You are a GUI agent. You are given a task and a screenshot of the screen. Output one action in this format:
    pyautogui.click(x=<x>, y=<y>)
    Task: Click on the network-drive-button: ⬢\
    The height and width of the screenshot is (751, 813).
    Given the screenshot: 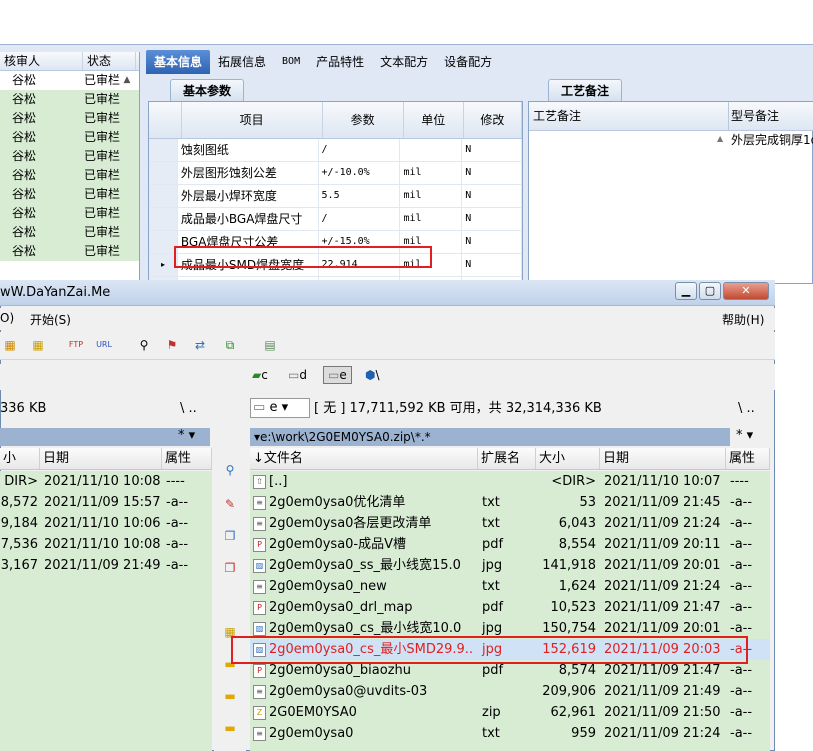 What is the action you would take?
    pyautogui.click(x=372, y=375)
    